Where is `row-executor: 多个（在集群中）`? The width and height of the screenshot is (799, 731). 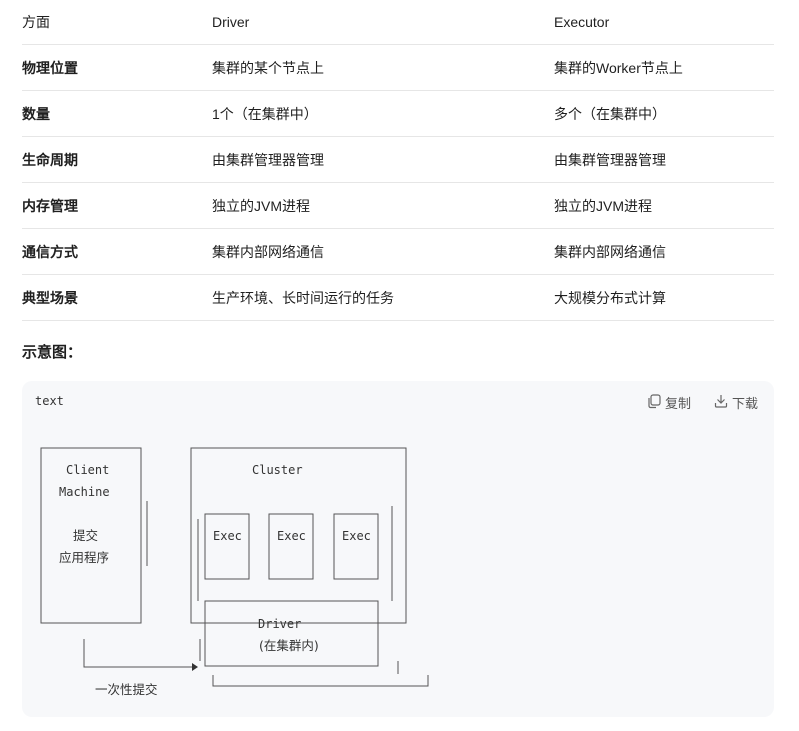
row-executor: 多个（在集群中） is located at coordinates (664, 113).